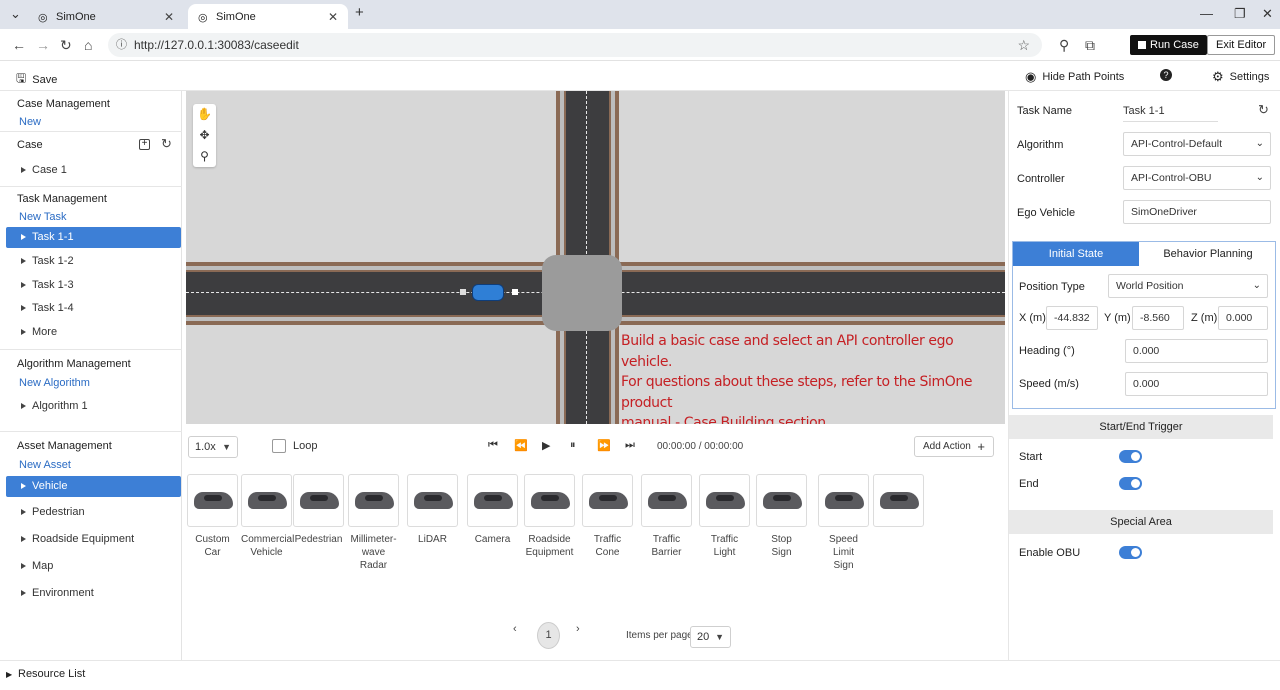 Image resolution: width=1280 pixels, height=690 pixels. What do you see at coordinates (1064, 45) in the screenshot?
I see `location-icon: ⚲` at bounding box center [1064, 45].